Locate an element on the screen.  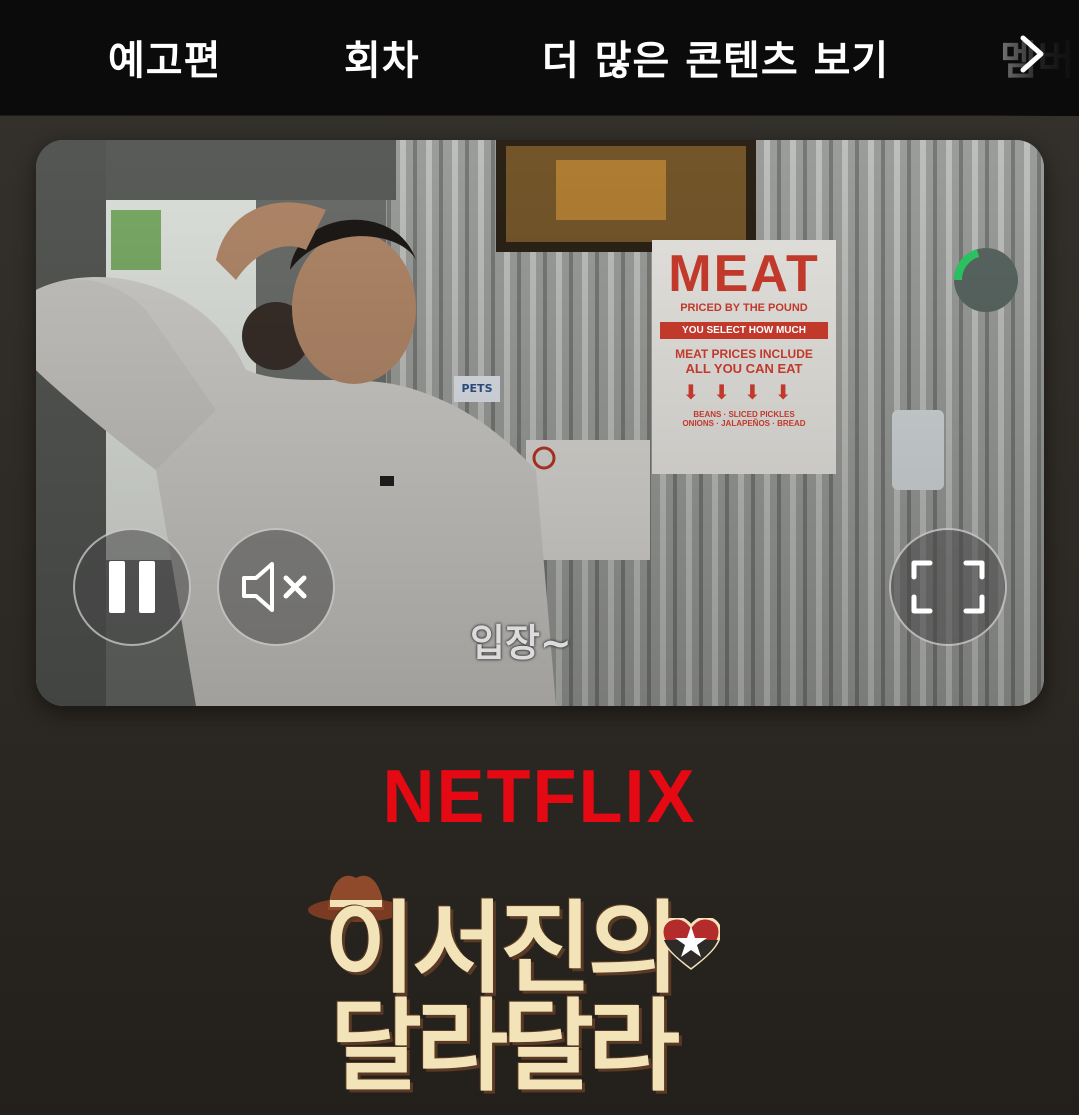
top-tab-bar: 예고편 회차 더 많은 콘텐츠 보기 멤버 is located at coordinates (539, 58).